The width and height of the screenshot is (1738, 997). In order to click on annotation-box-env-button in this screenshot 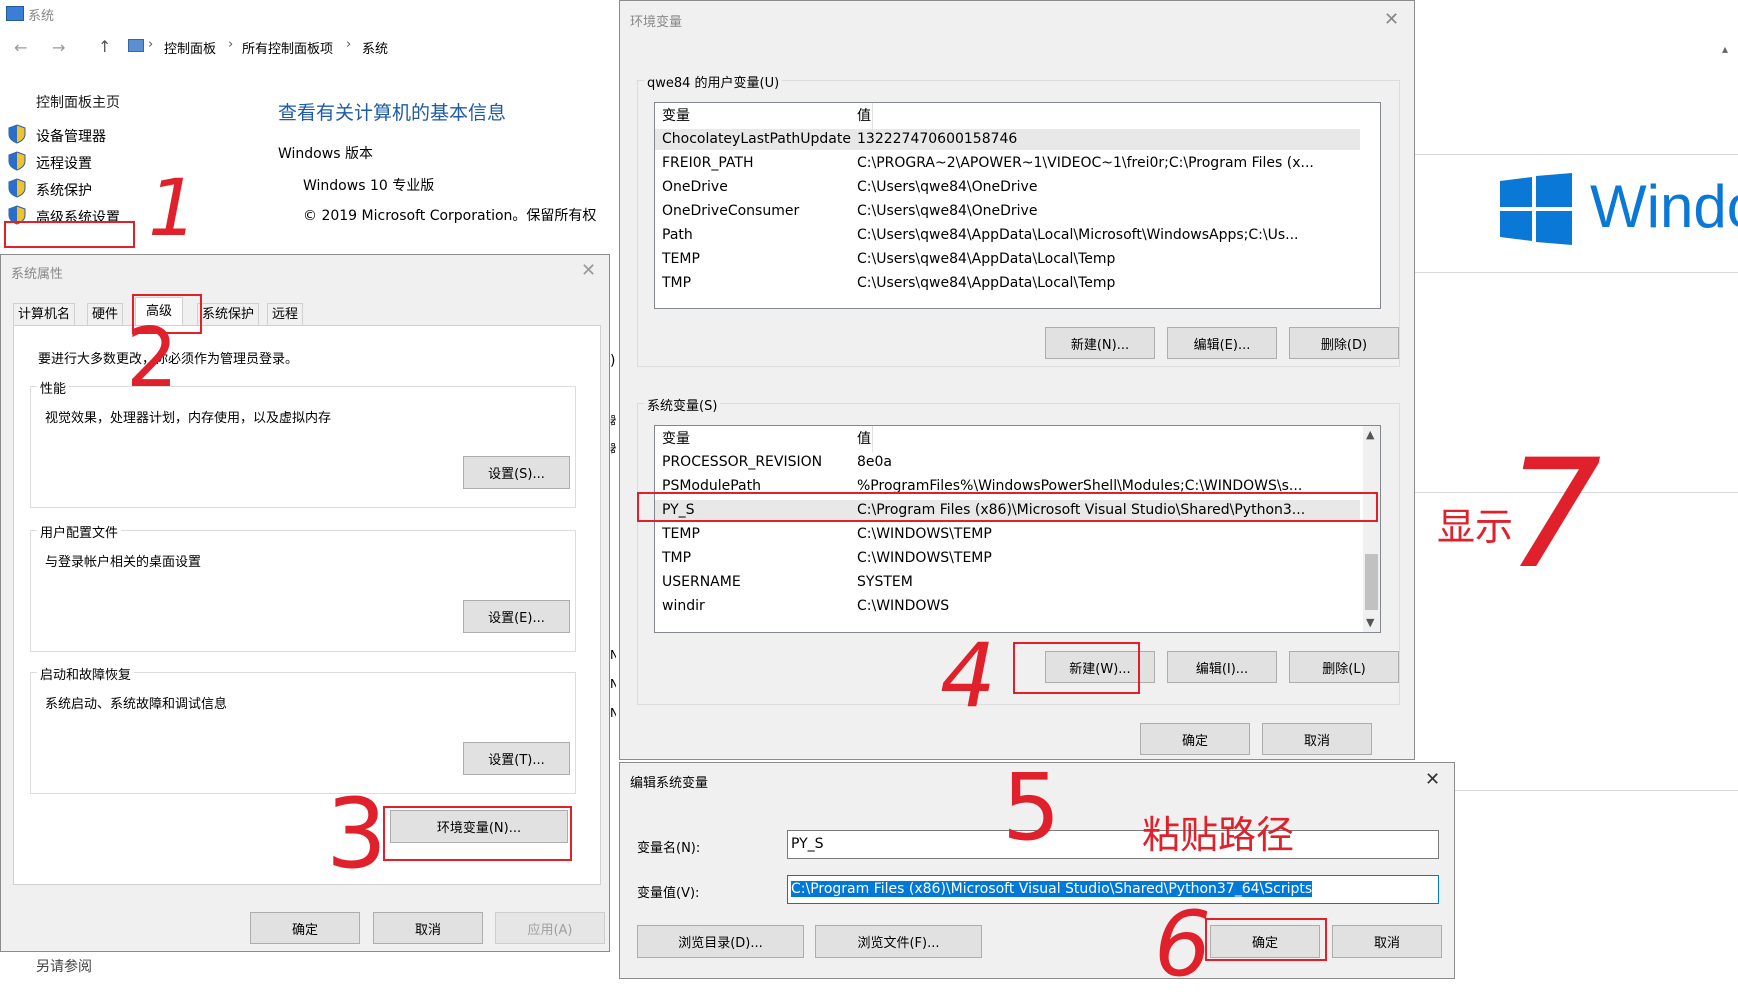, I will do `click(477, 833)`.